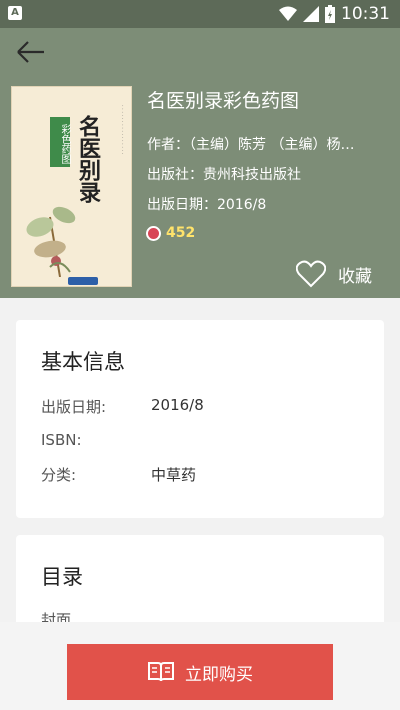 The height and width of the screenshot is (710, 400). What do you see at coordinates (355, 276) in the screenshot?
I see `favorite-label: 收藏` at bounding box center [355, 276].